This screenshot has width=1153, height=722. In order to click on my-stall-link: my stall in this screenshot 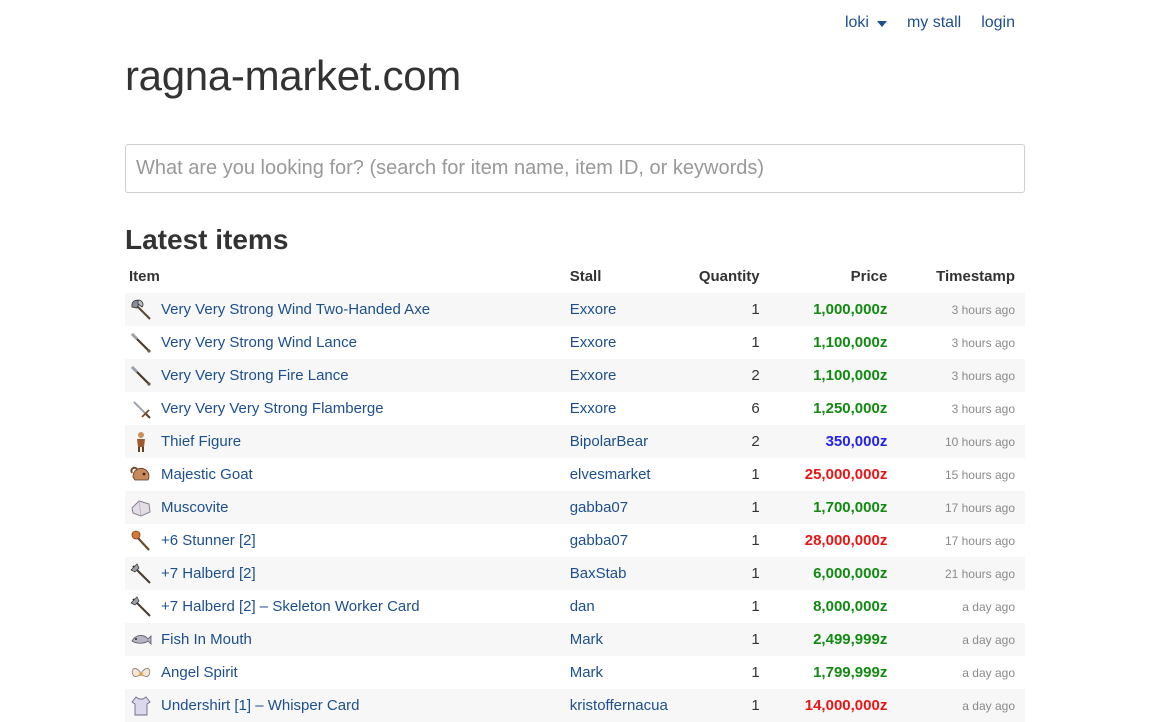, I will do `click(934, 23)`.